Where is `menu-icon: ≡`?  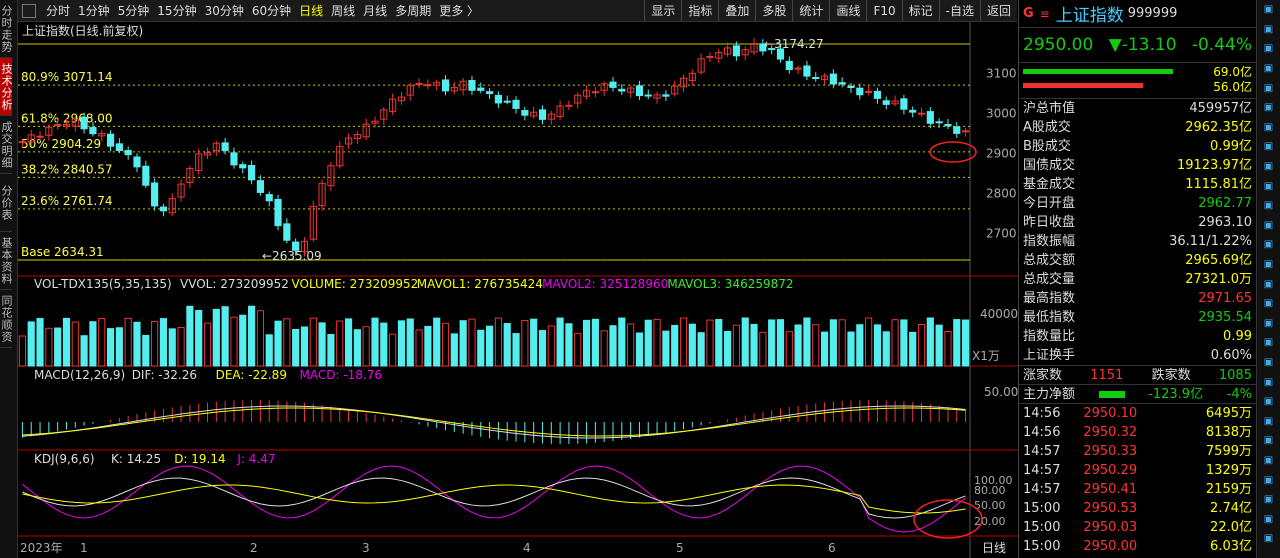 menu-icon: ≡ is located at coordinates (1045, 14).